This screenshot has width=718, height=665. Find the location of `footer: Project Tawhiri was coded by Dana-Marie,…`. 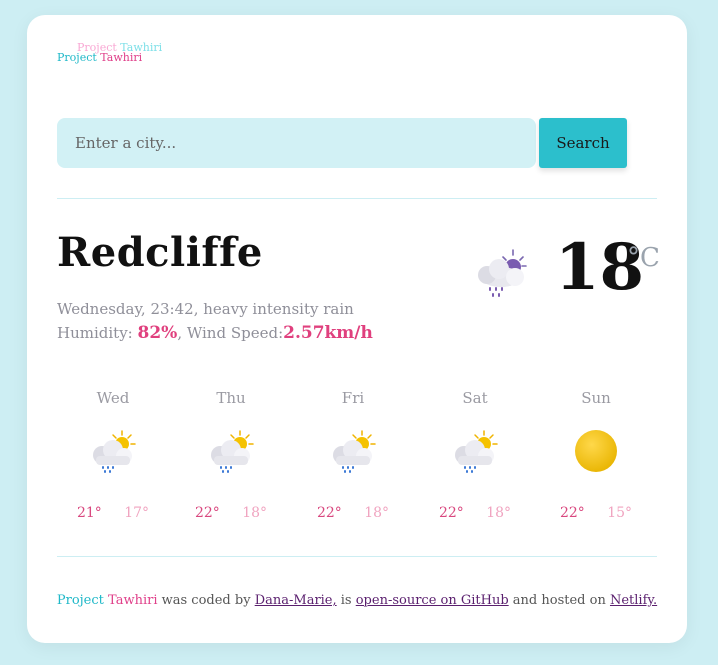

footer: Project Tawhiri was coded by Dana-Marie,… is located at coordinates (357, 600).